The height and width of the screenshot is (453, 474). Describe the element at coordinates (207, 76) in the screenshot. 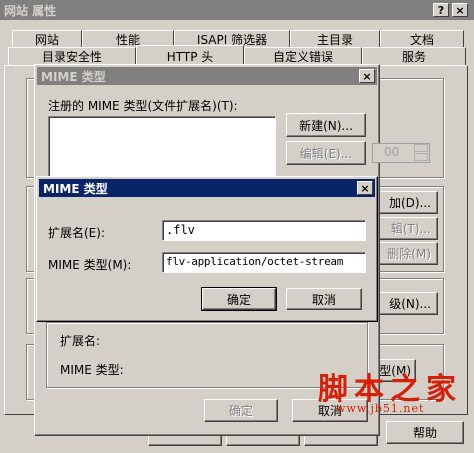

I see `mime-types-dialog-titlebar: MIME 类型` at that location.